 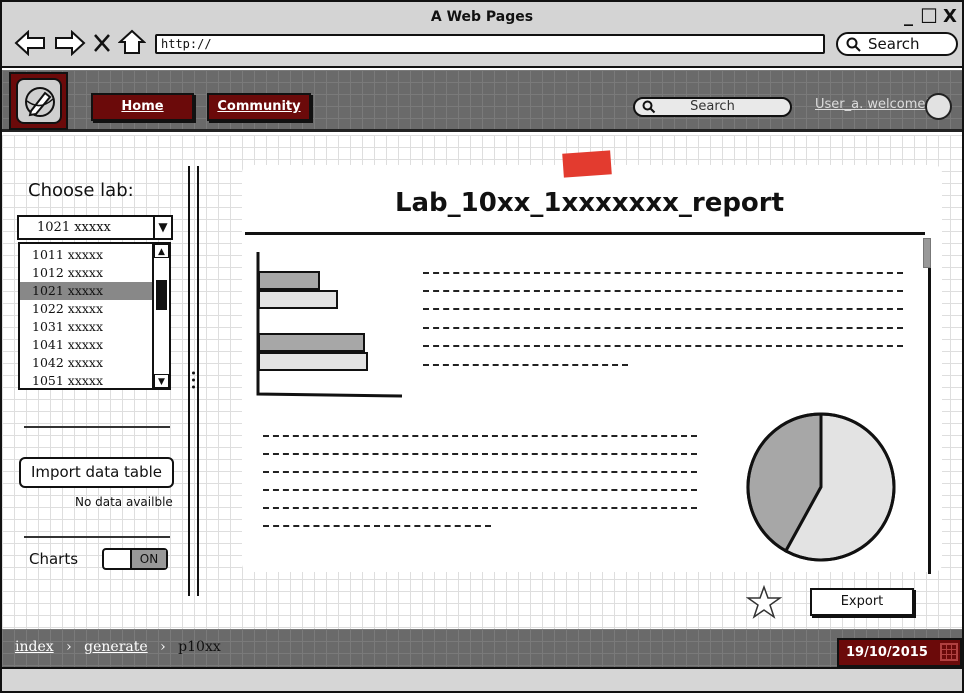 I want to click on back-arrow-icon, so click(x=30, y=43).